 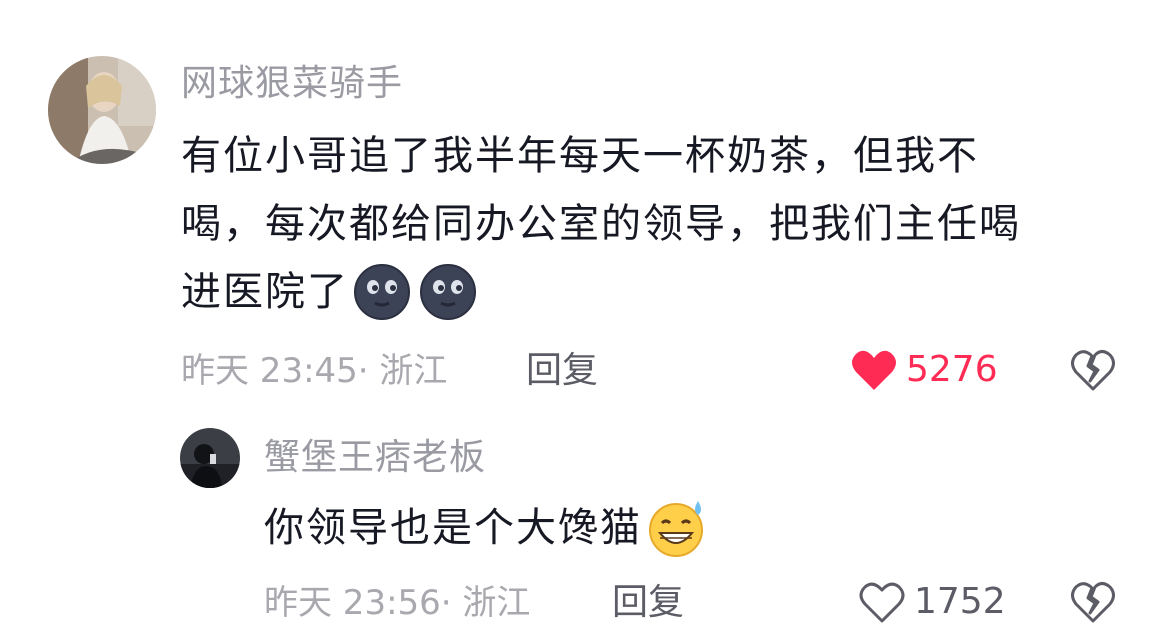 I want to click on reply-reply-button: 回复, so click(x=648, y=603).